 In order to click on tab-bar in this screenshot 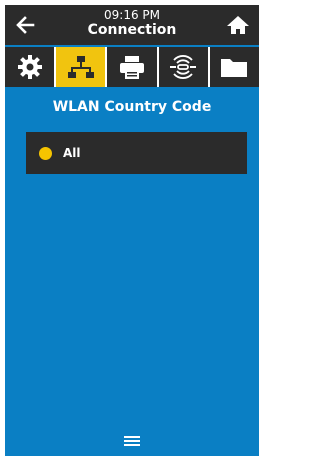, I will do `click(132, 67)`.